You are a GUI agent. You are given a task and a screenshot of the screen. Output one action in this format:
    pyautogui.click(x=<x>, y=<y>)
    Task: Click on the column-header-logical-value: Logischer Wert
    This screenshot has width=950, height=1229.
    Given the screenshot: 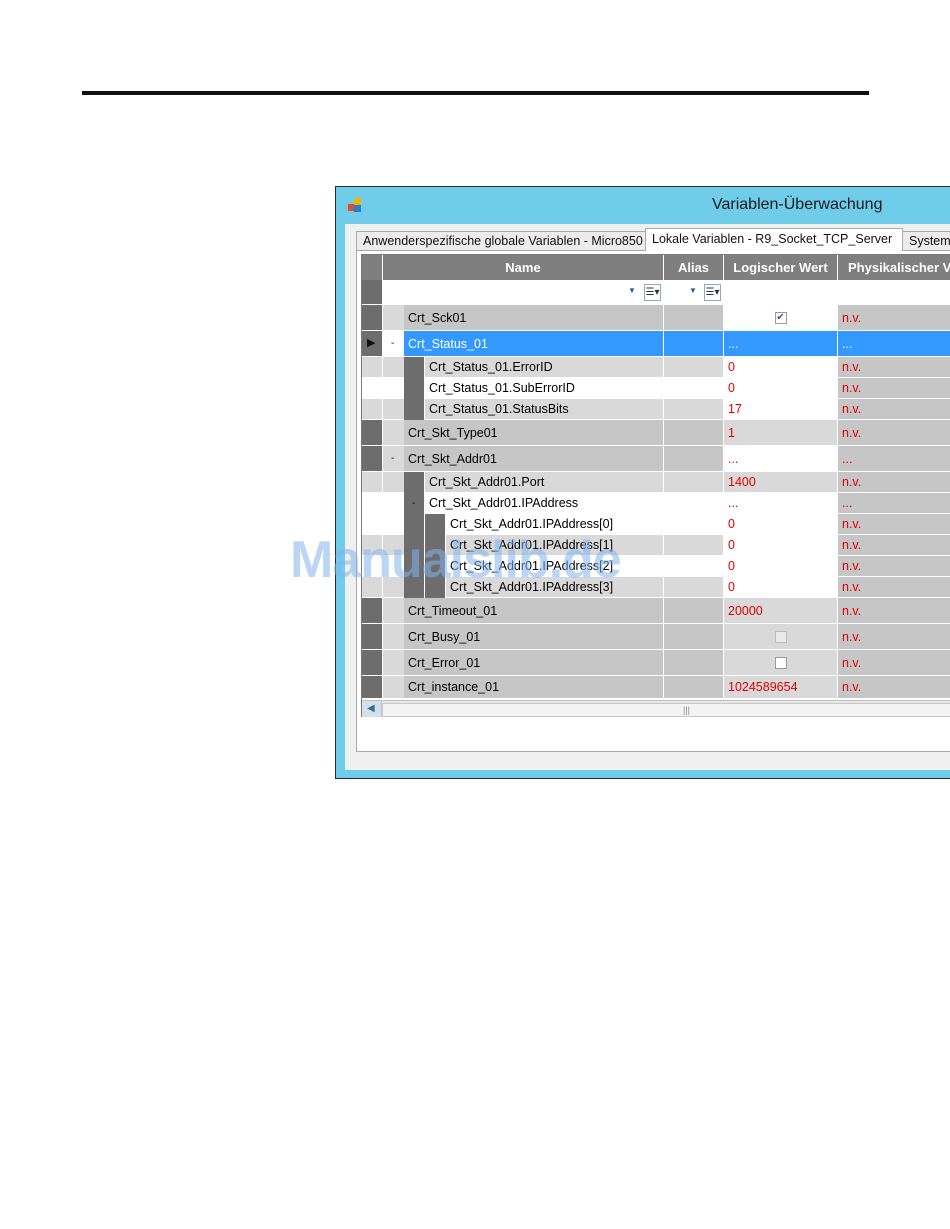 What is the action you would take?
    pyautogui.click(x=781, y=267)
    